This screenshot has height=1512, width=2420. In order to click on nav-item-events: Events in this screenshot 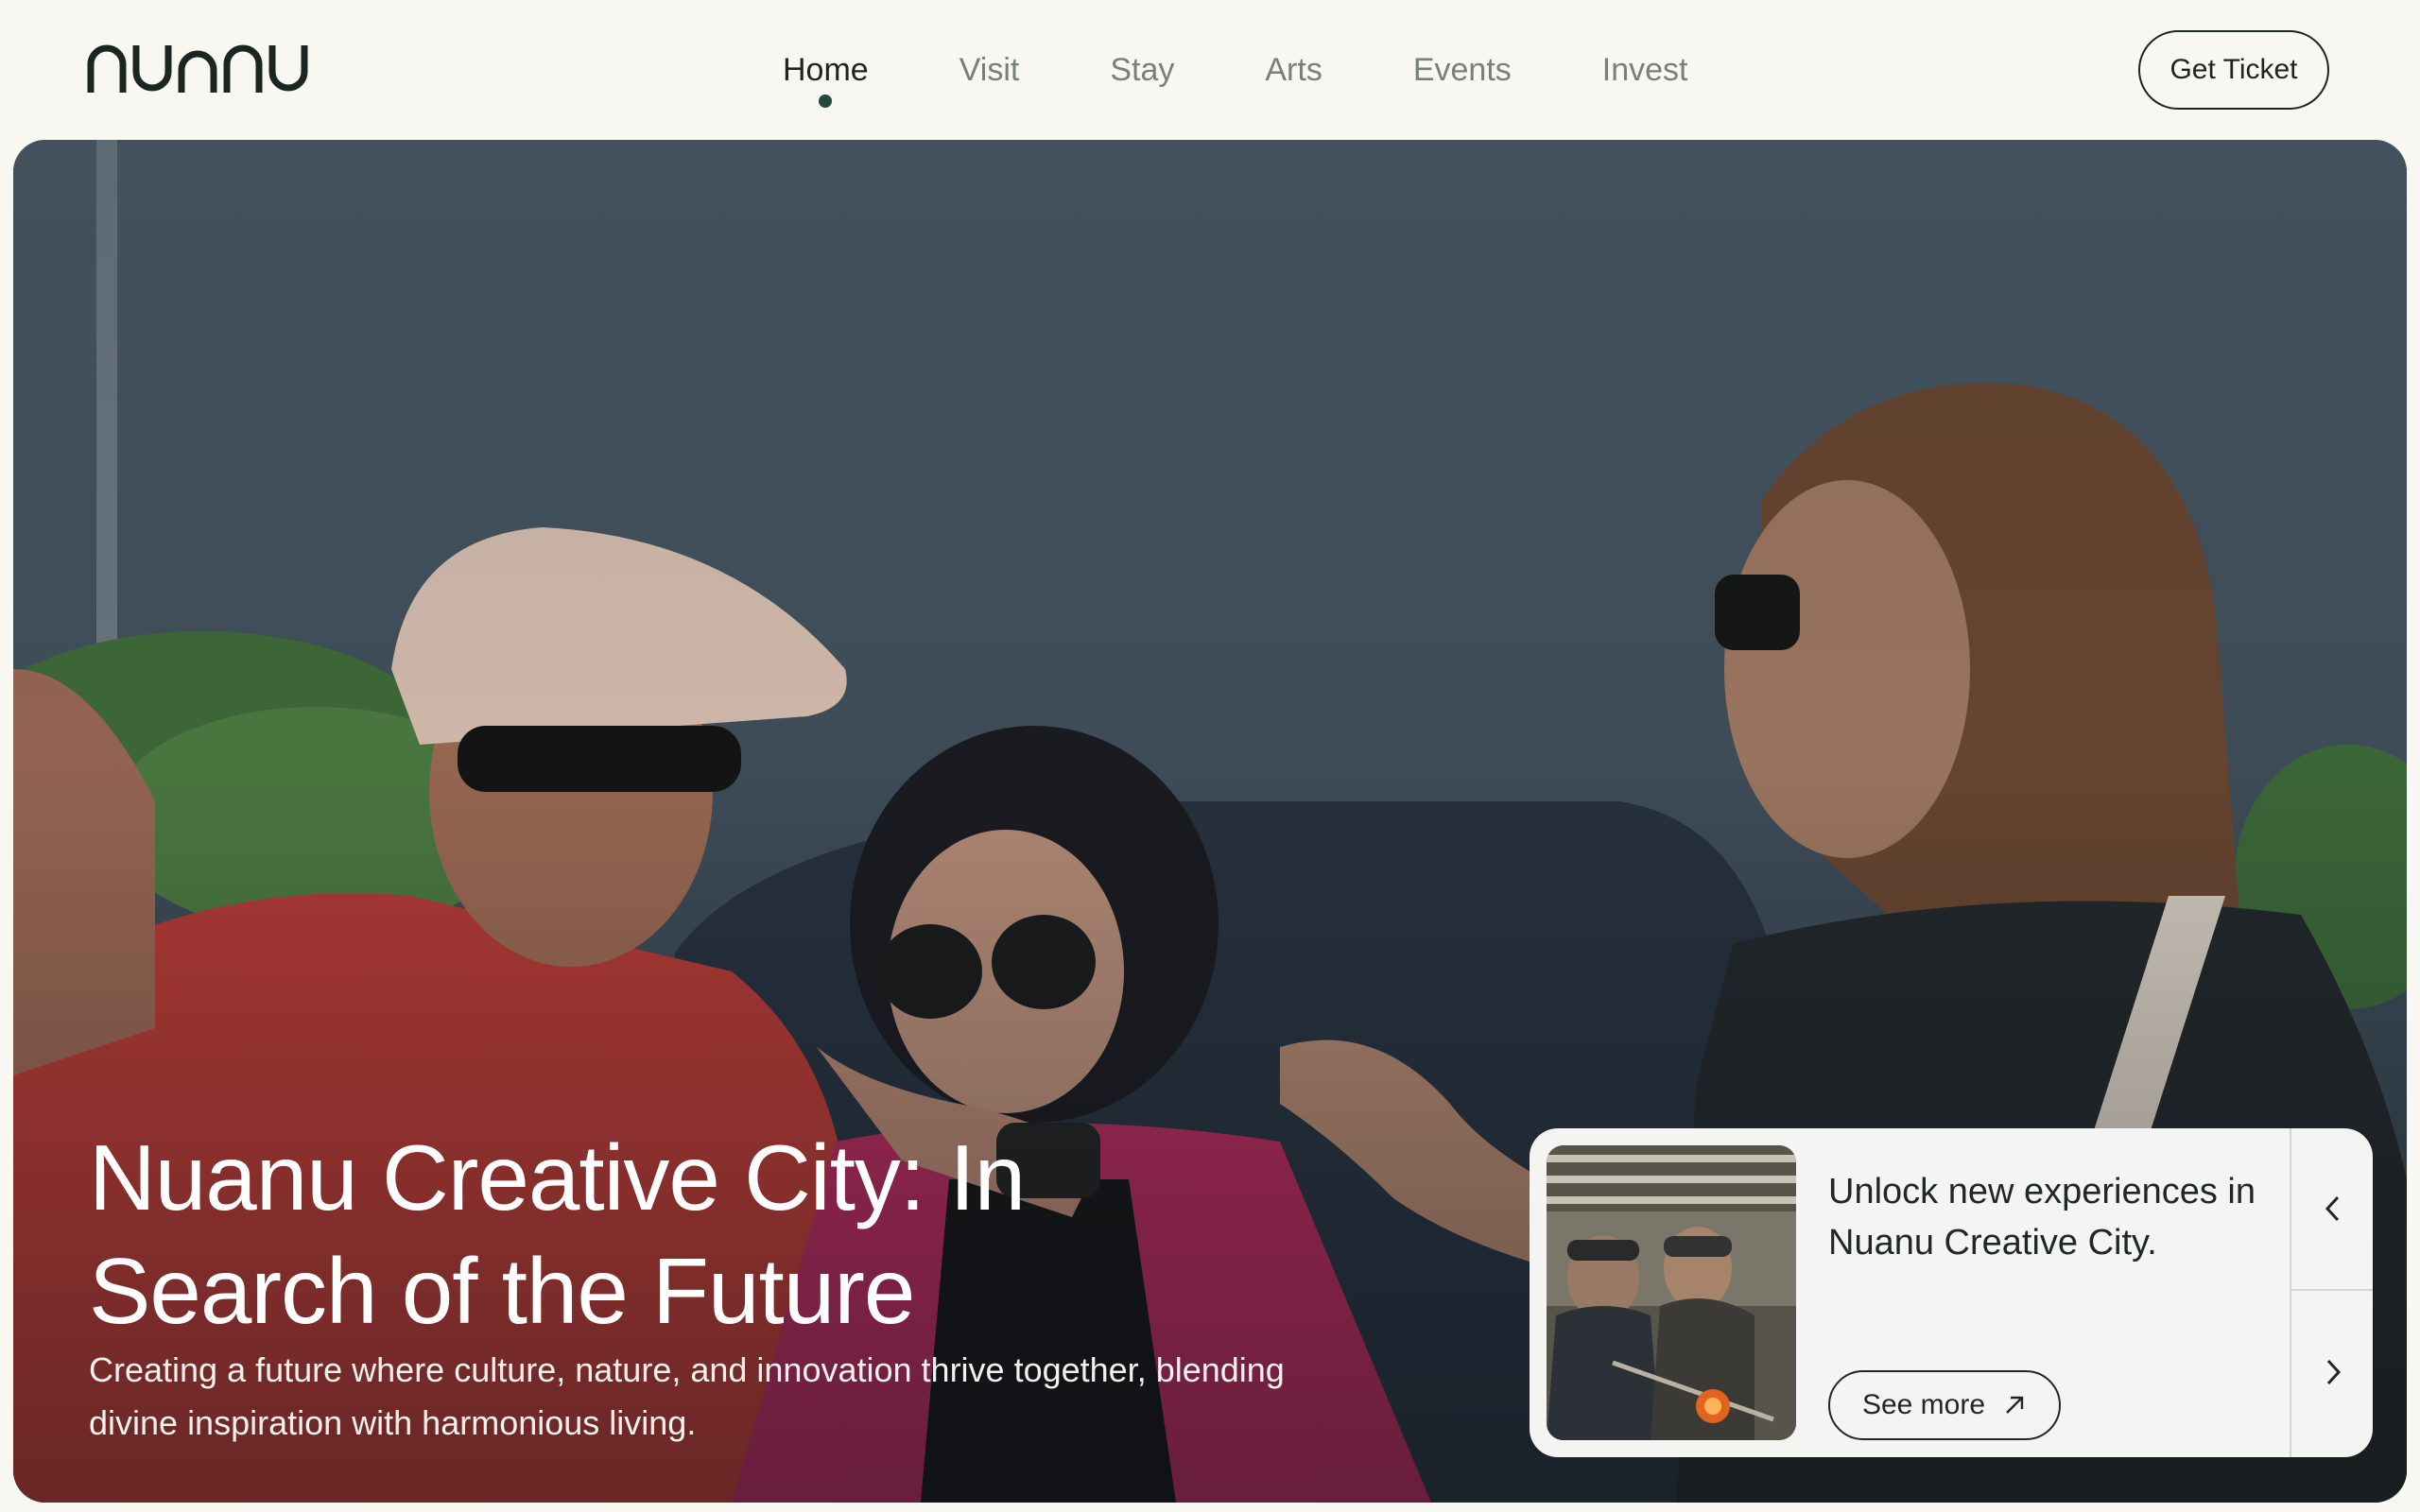, I will do `click(1462, 70)`.